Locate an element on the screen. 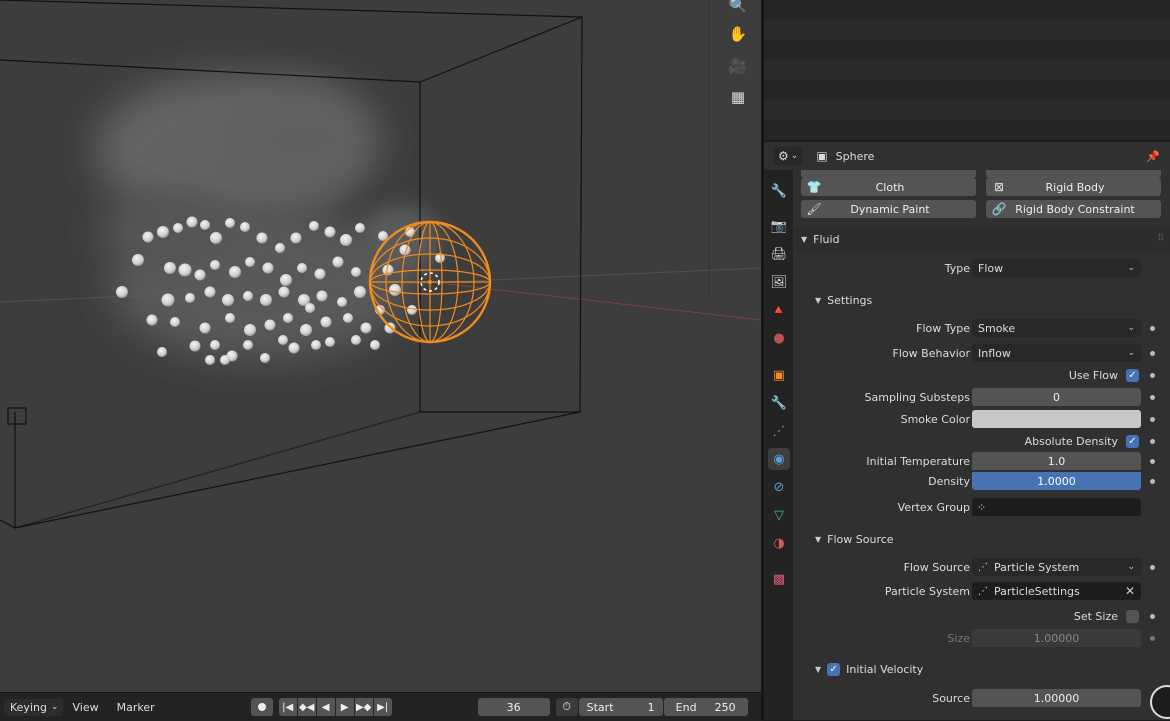 The width and height of the screenshot is (1170, 721). output-icon: 🖨 is located at coordinates (779, 254).